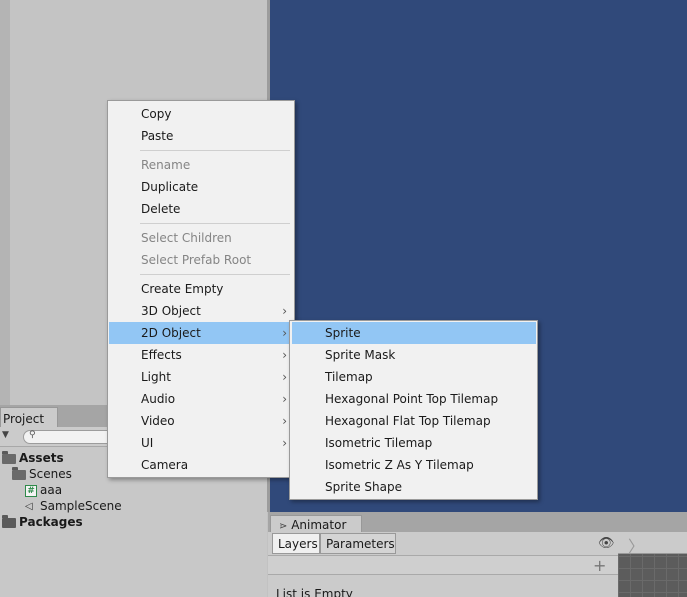 This screenshot has width=687, height=597. What do you see at coordinates (477, 522) in the screenshot?
I see `animator-tab-bar: ⋗ Animator` at bounding box center [477, 522].